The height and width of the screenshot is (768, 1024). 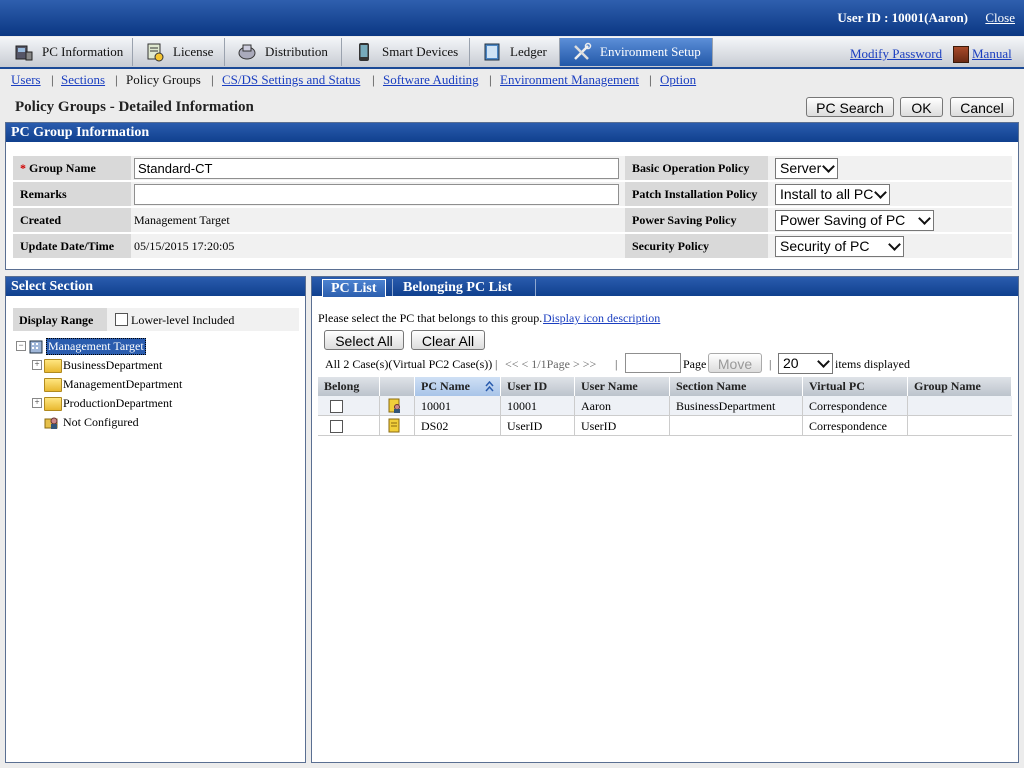 What do you see at coordinates (515, 52) in the screenshot?
I see `tab-ledger: Ledger` at bounding box center [515, 52].